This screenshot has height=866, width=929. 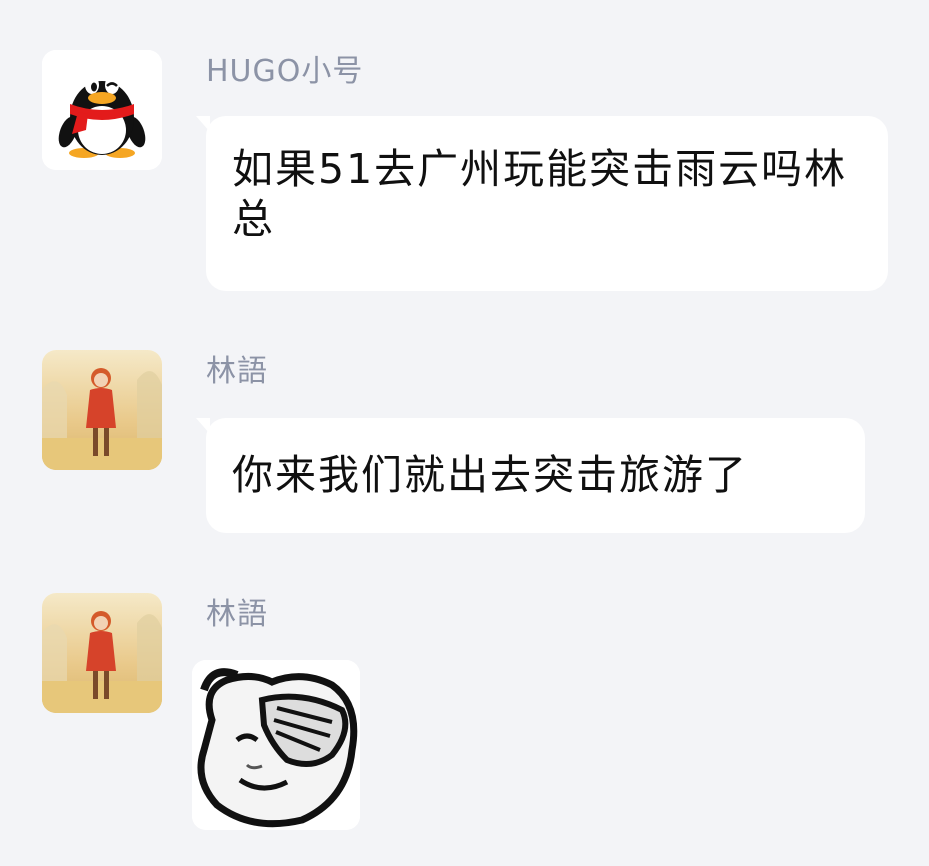 I want to click on message-text: 你来我们就出去突击旅游了, so click(x=490, y=475).